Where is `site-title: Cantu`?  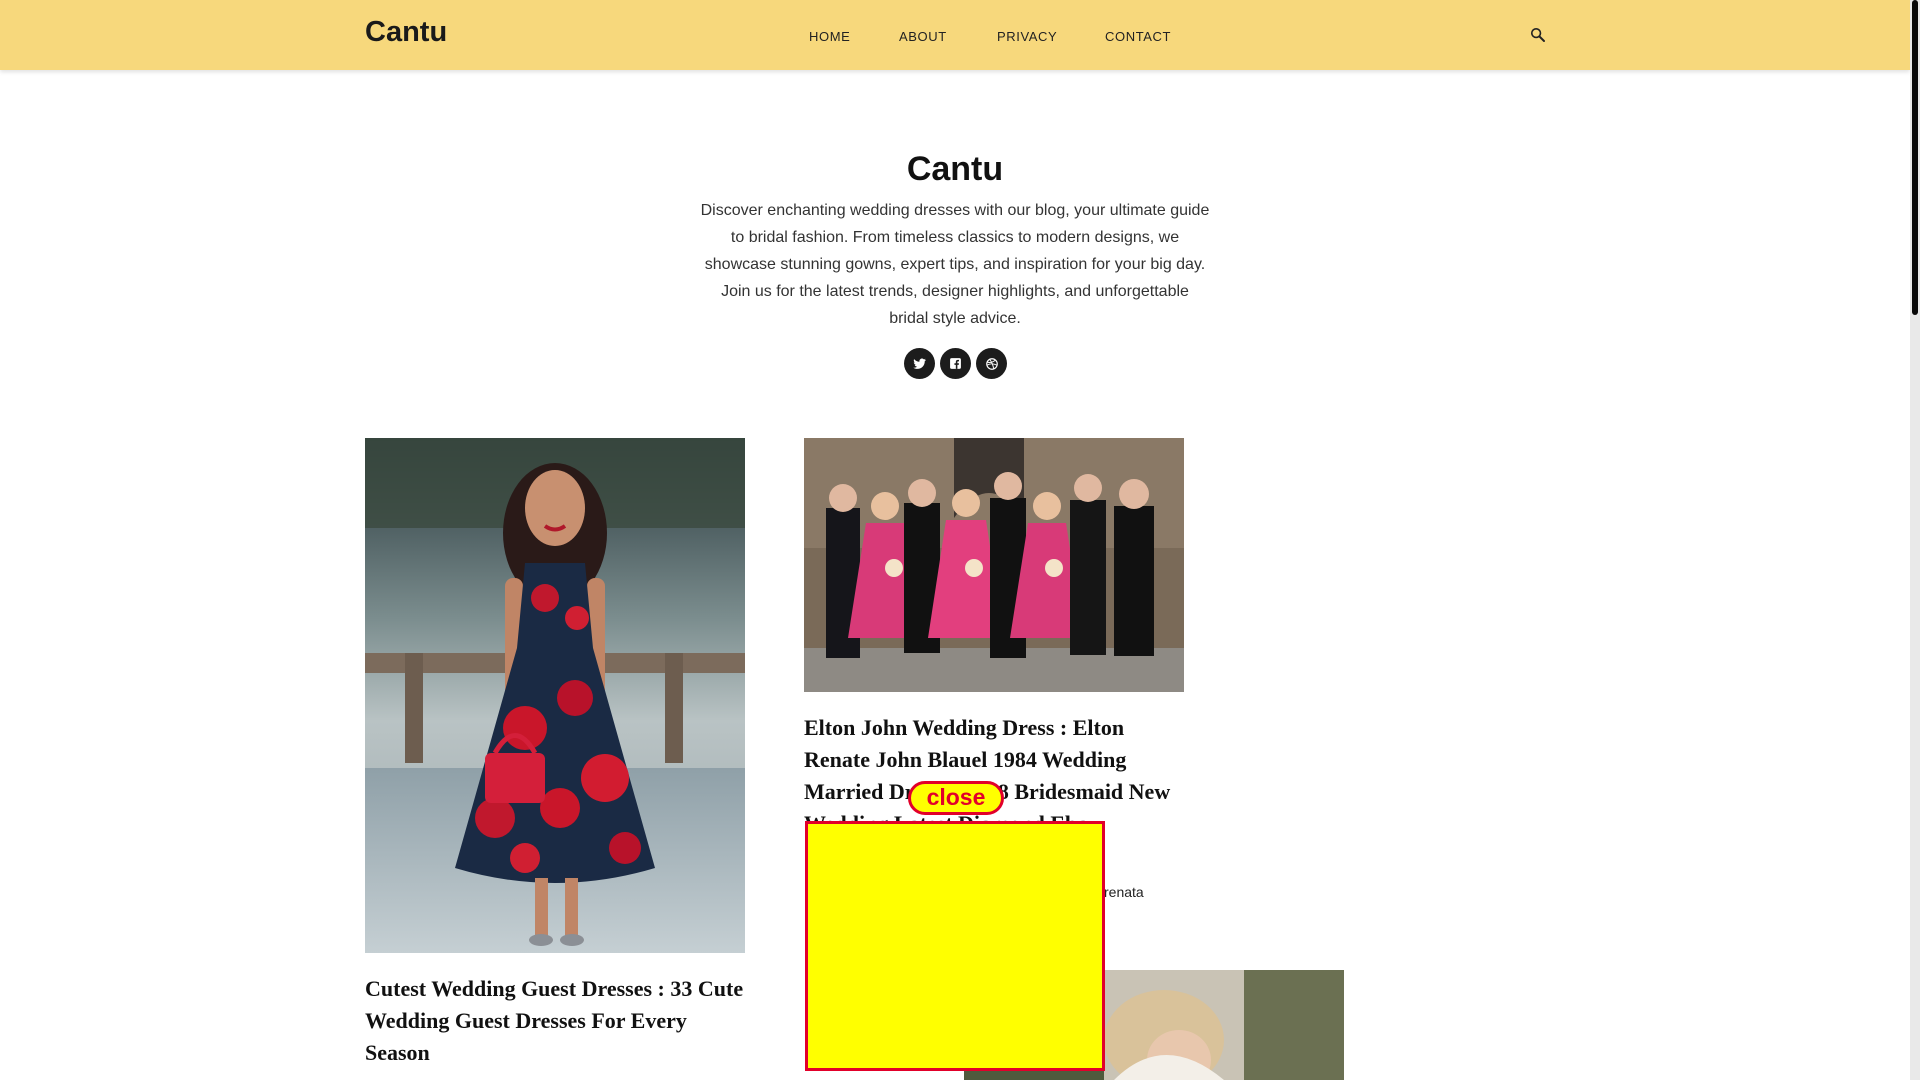 site-title: Cantu is located at coordinates (955, 169).